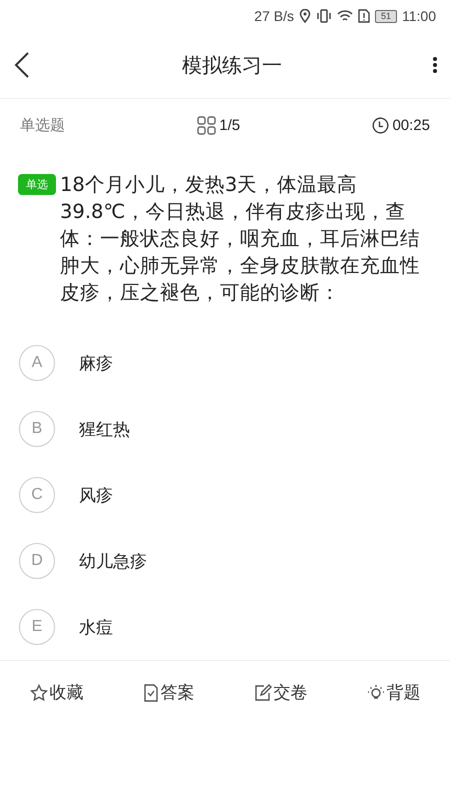 The image size is (450, 800). I want to click on option-text: 风疹, so click(96, 495).